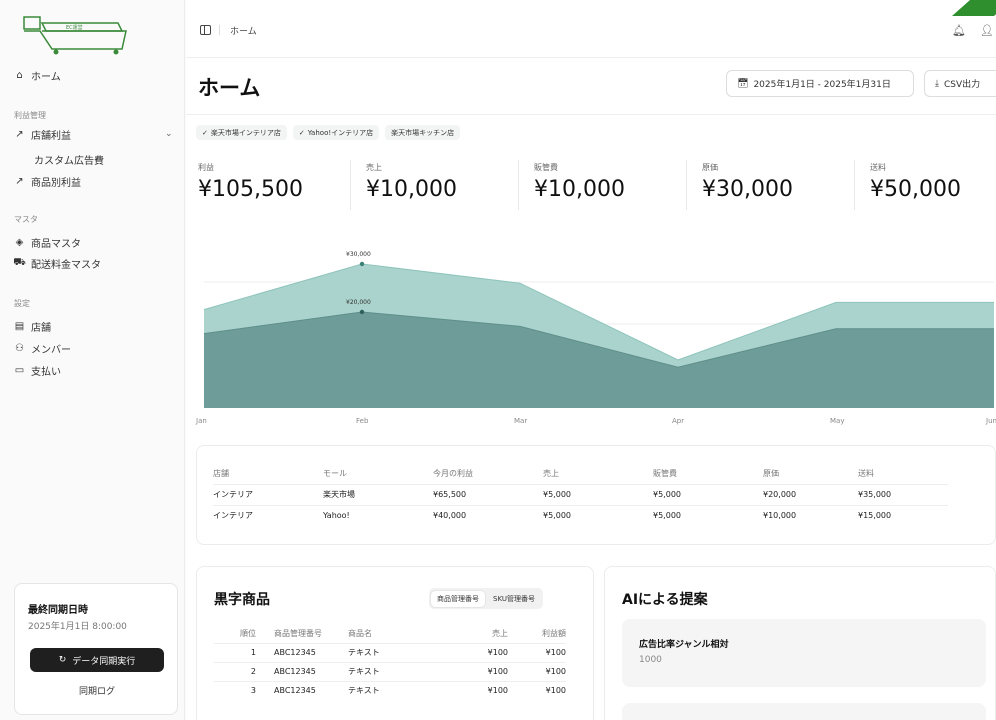 The height and width of the screenshot is (720, 996). I want to click on store-filters: ✓ 楽天市場インテリア店 ✓ Yahoo!インテリア店 楽天市場キッチン店, so click(328, 132).